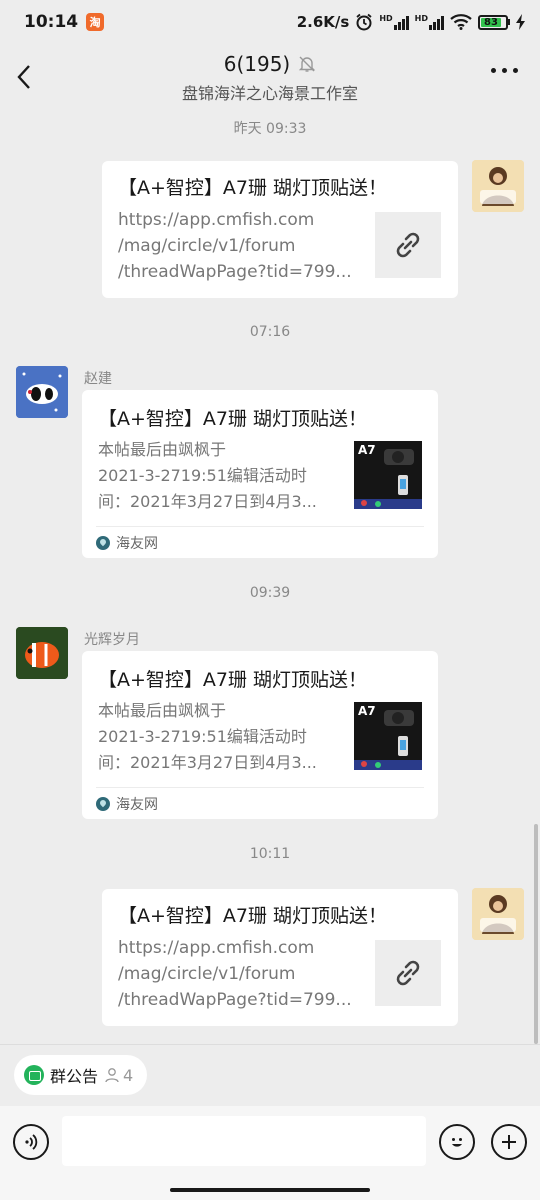 This screenshot has width=540, height=1200. I want to click on voice-icon, so click(31, 1142).